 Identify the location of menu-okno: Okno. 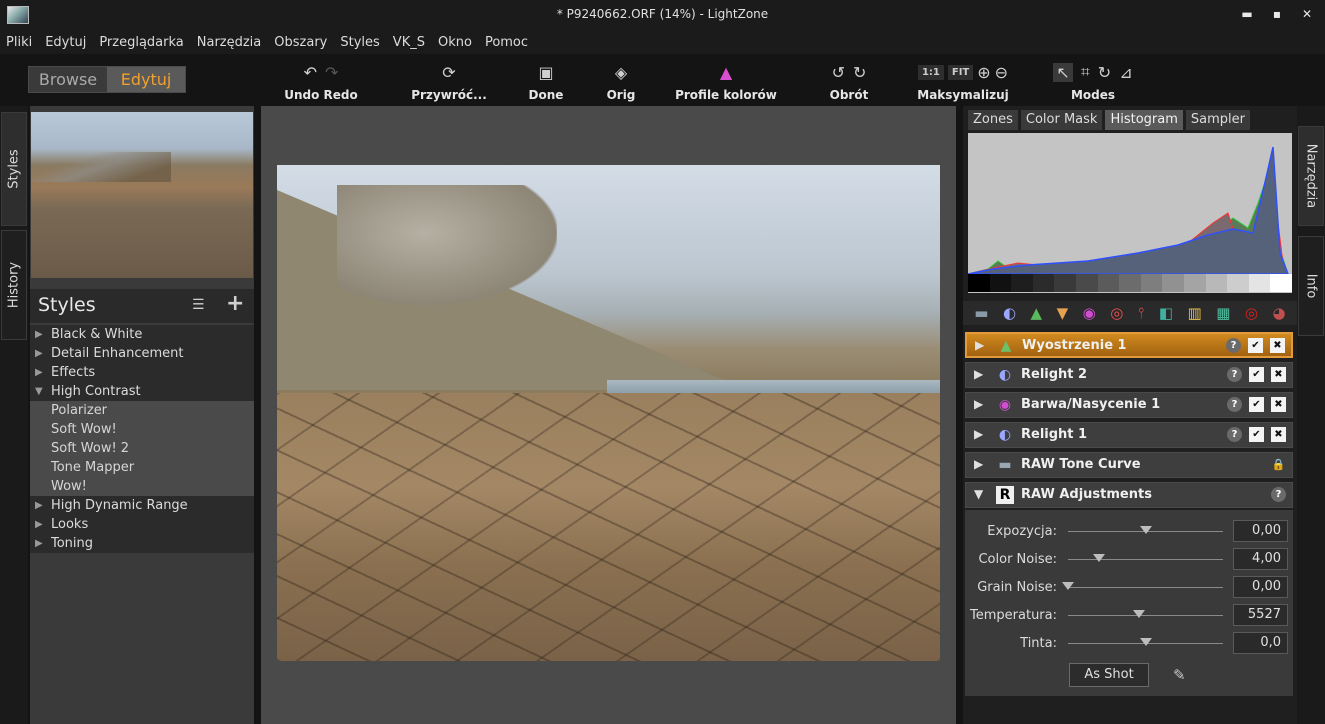
(455, 42).